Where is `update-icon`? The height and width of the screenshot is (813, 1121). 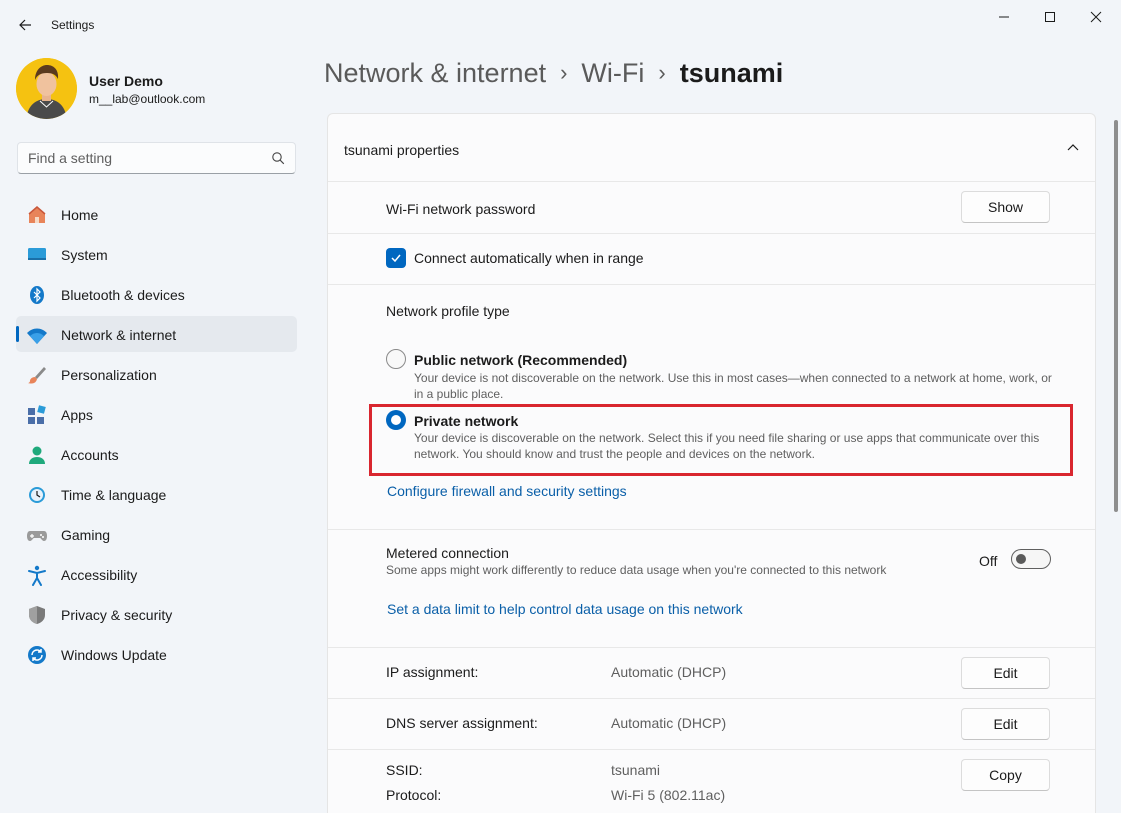
update-icon is located at coordinates (37, 655).